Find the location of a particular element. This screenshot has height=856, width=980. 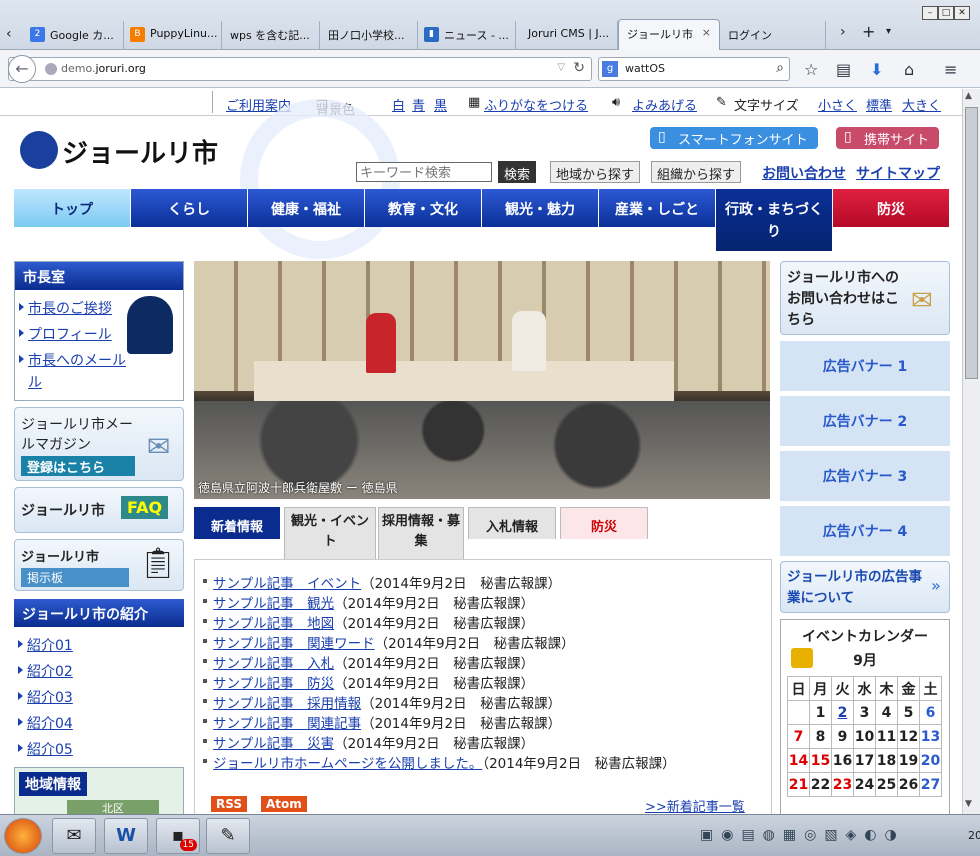

tab-bidding: 入札情報 is located at coordinates (512, 523).